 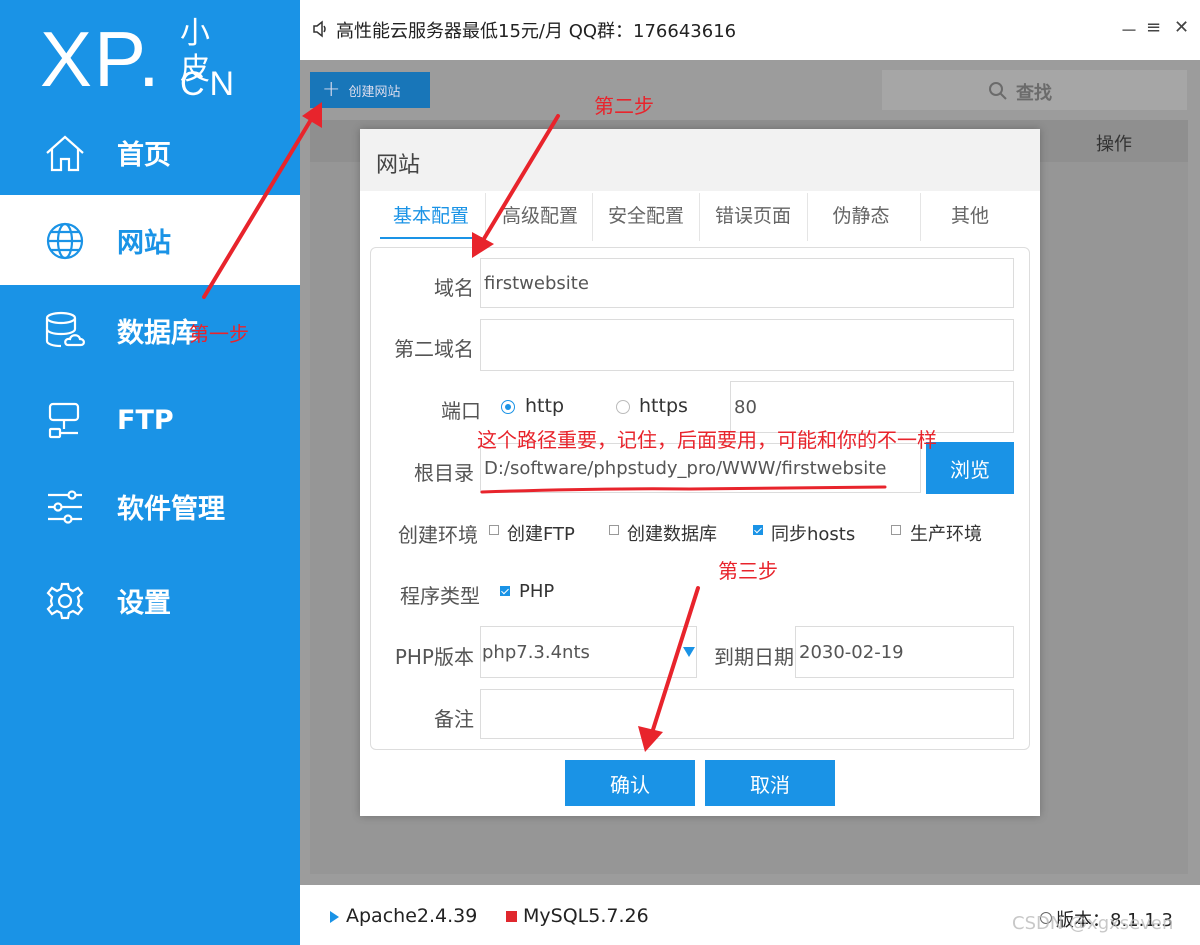 I want to click on sidebar-item-home: 首页, so click(x=150, y=152).